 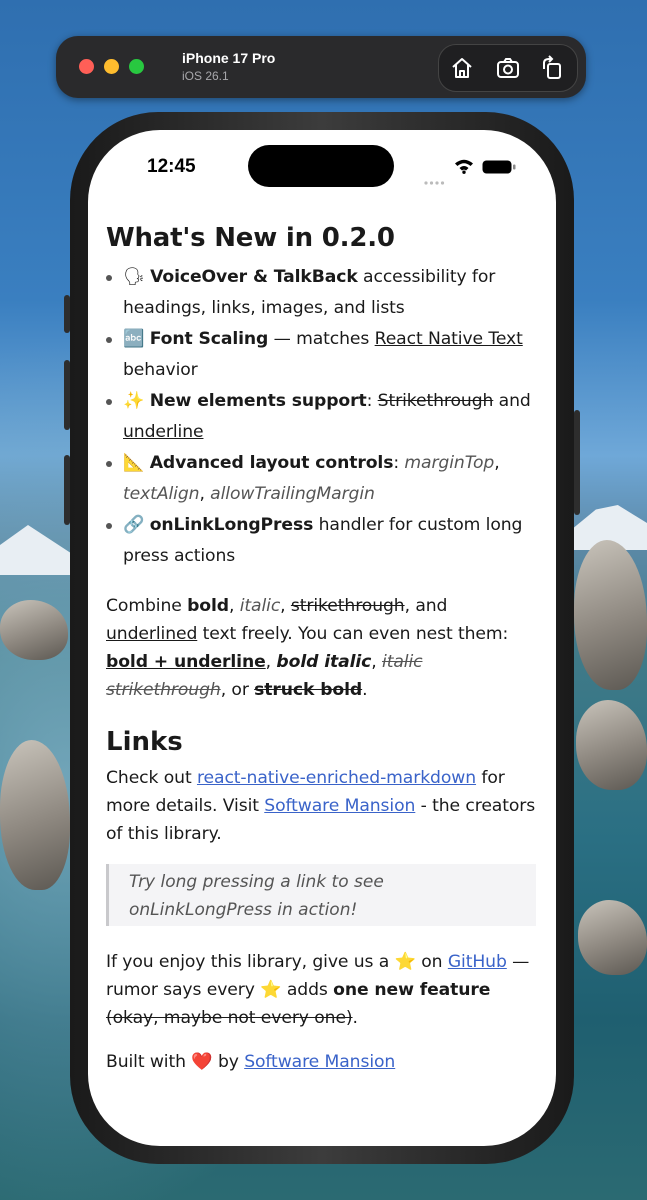 I want to click on bold-text: Font Scaling, so click(x=209, y=339).